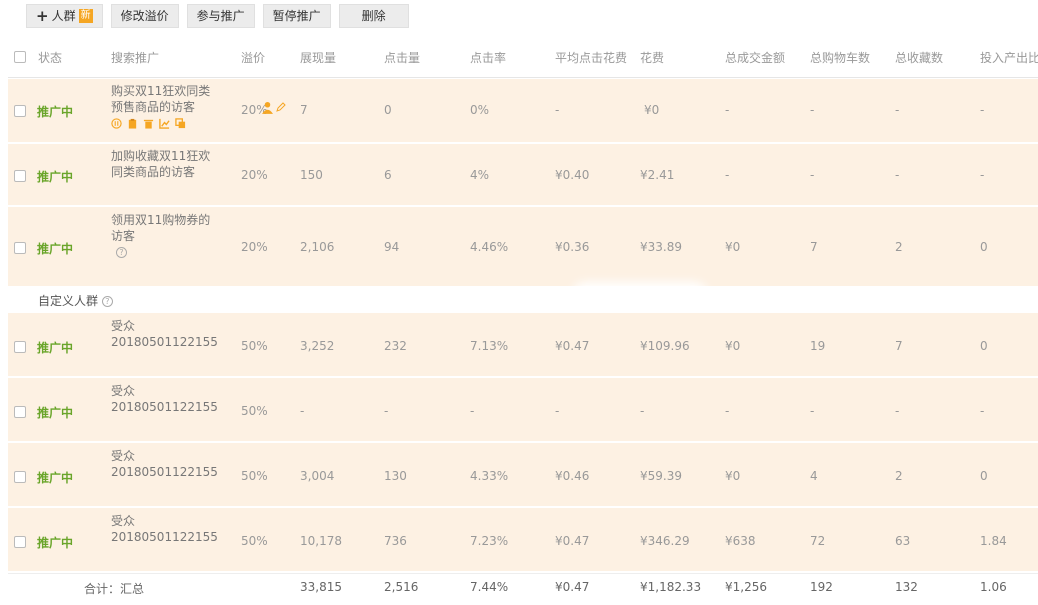 The width and height of the screenshot is (1038, 605). What do you see at coordinates (919, 57) in the screenshot?
I see `col-favs: 总收藏数` at bounding box center [919, 57].